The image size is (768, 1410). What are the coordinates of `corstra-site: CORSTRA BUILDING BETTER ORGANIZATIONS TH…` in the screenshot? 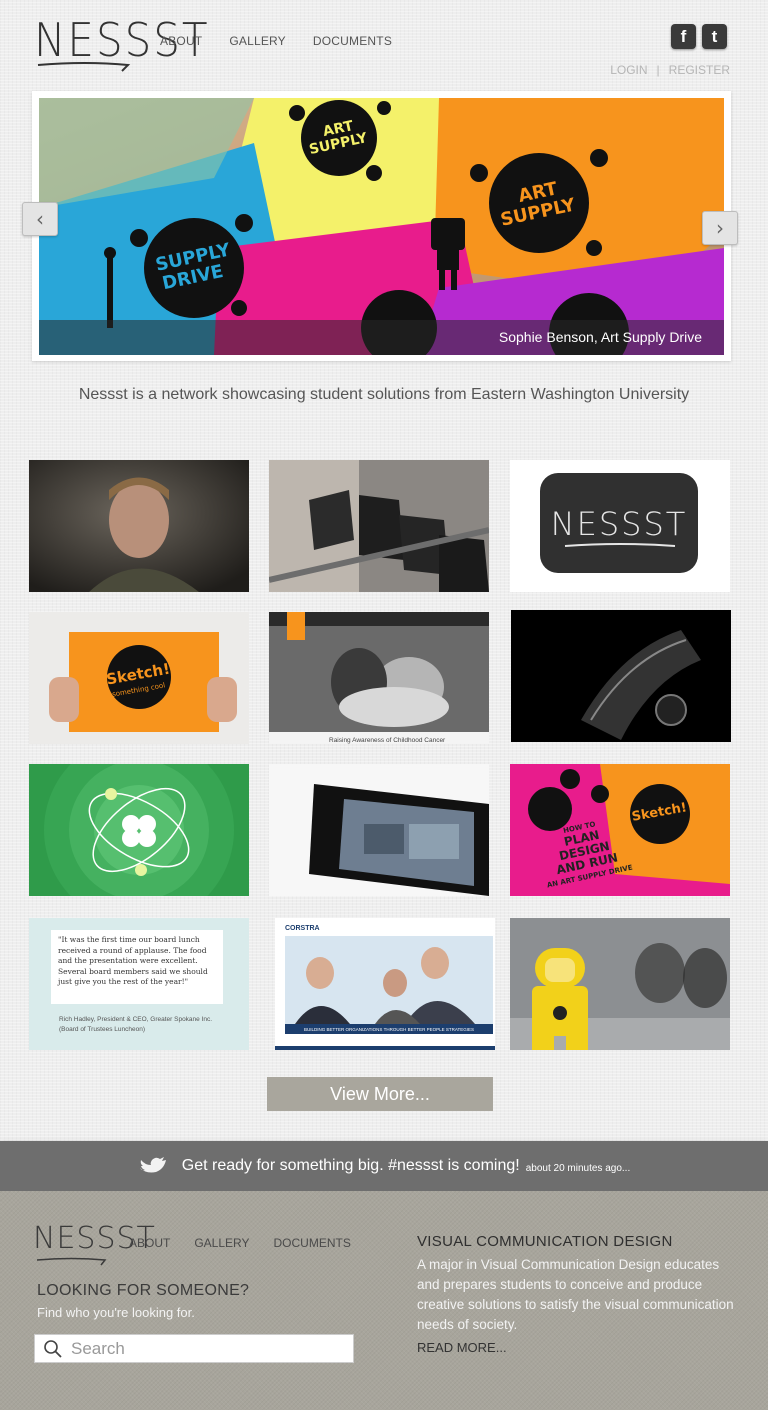 It's located at (385, 984).